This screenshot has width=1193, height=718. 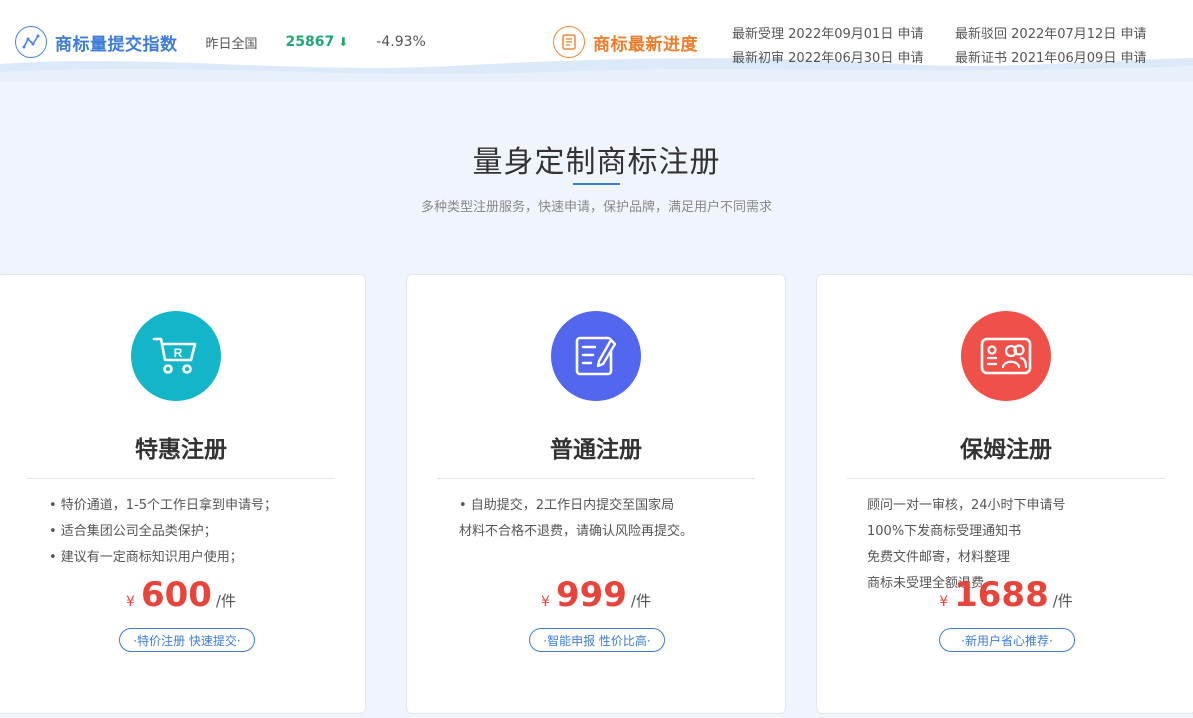 What do you see at coordinates (343, 42) in the screenshot?
I see `arrow-down-icon: ⬇` at bounding box center [343, 42].